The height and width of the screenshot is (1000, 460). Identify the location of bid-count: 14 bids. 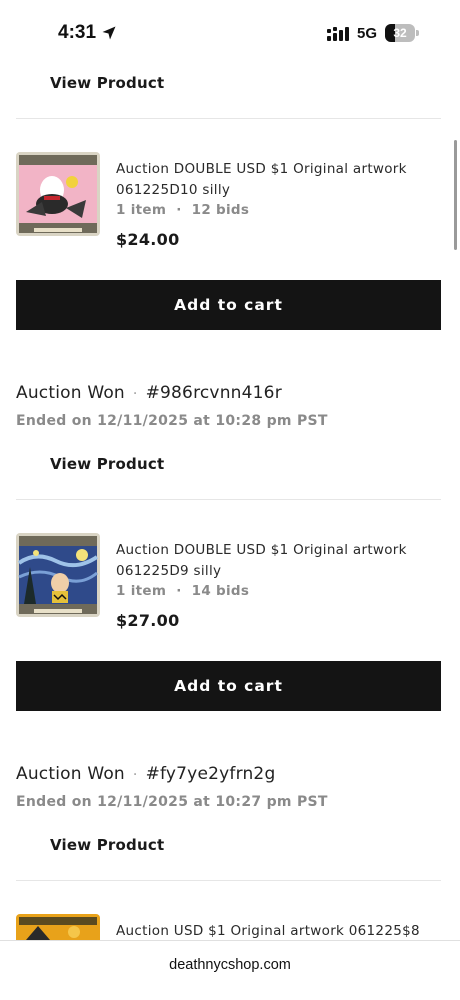
(220, 591).